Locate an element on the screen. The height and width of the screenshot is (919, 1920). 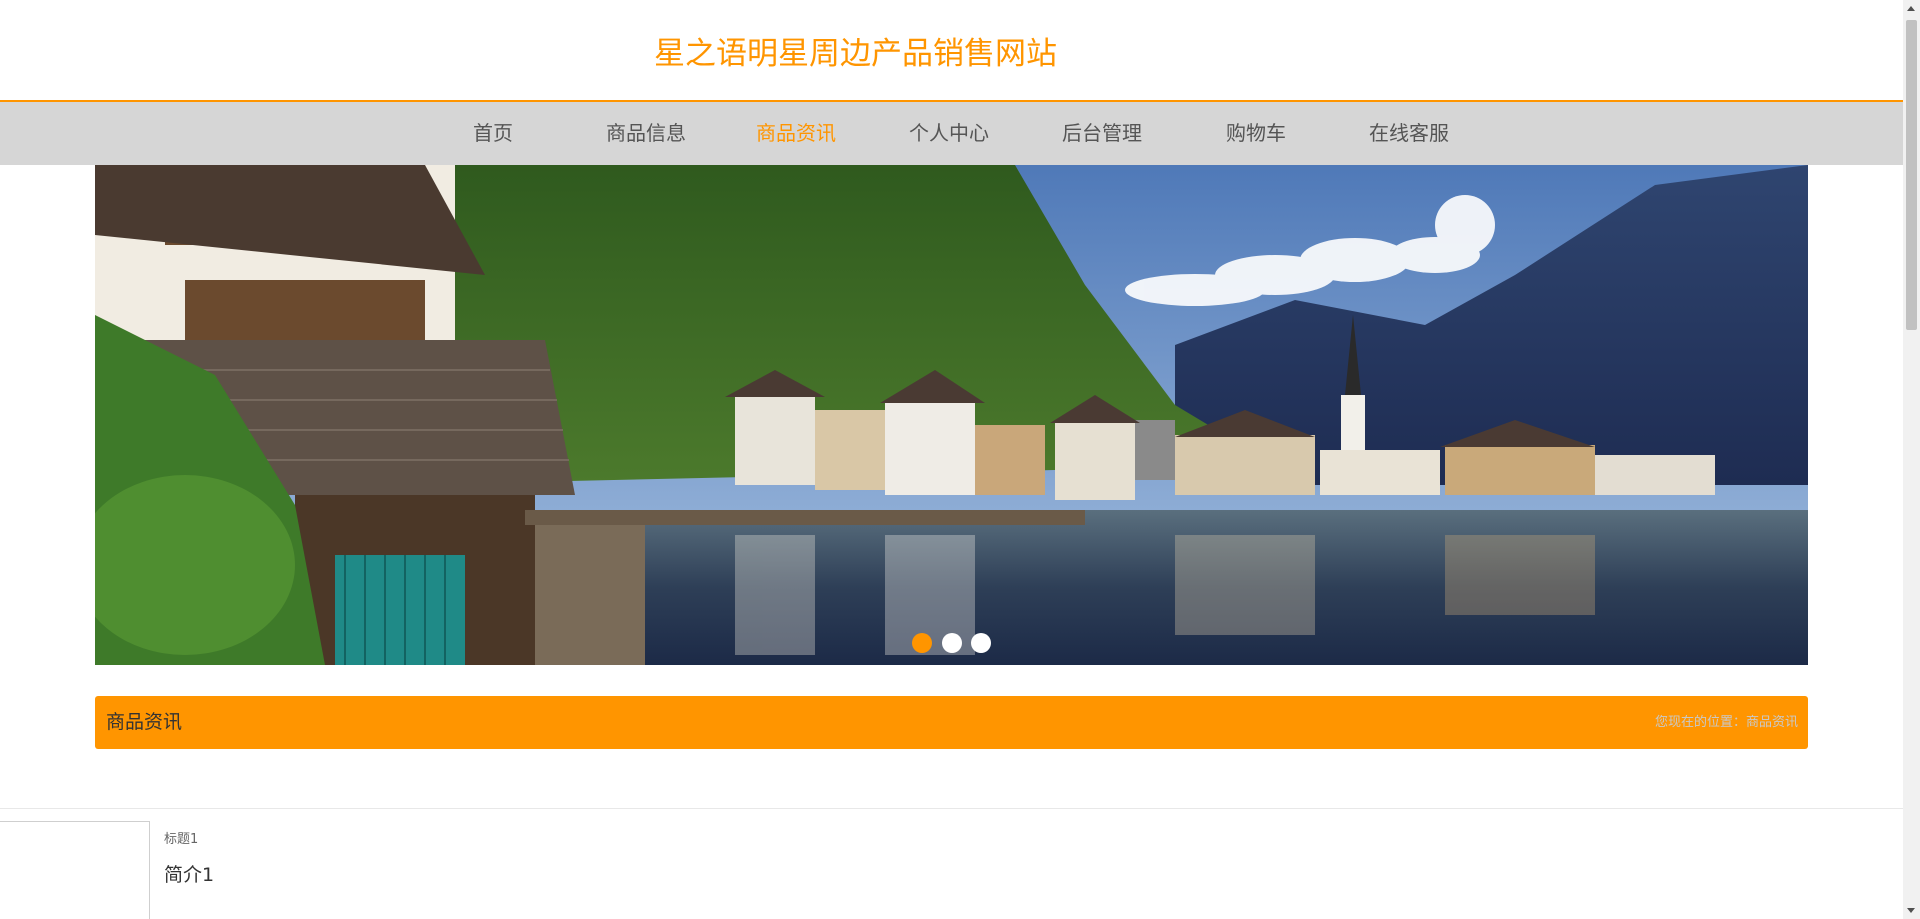
nav-item-home: 首页 is located at coordinates (493, 133).